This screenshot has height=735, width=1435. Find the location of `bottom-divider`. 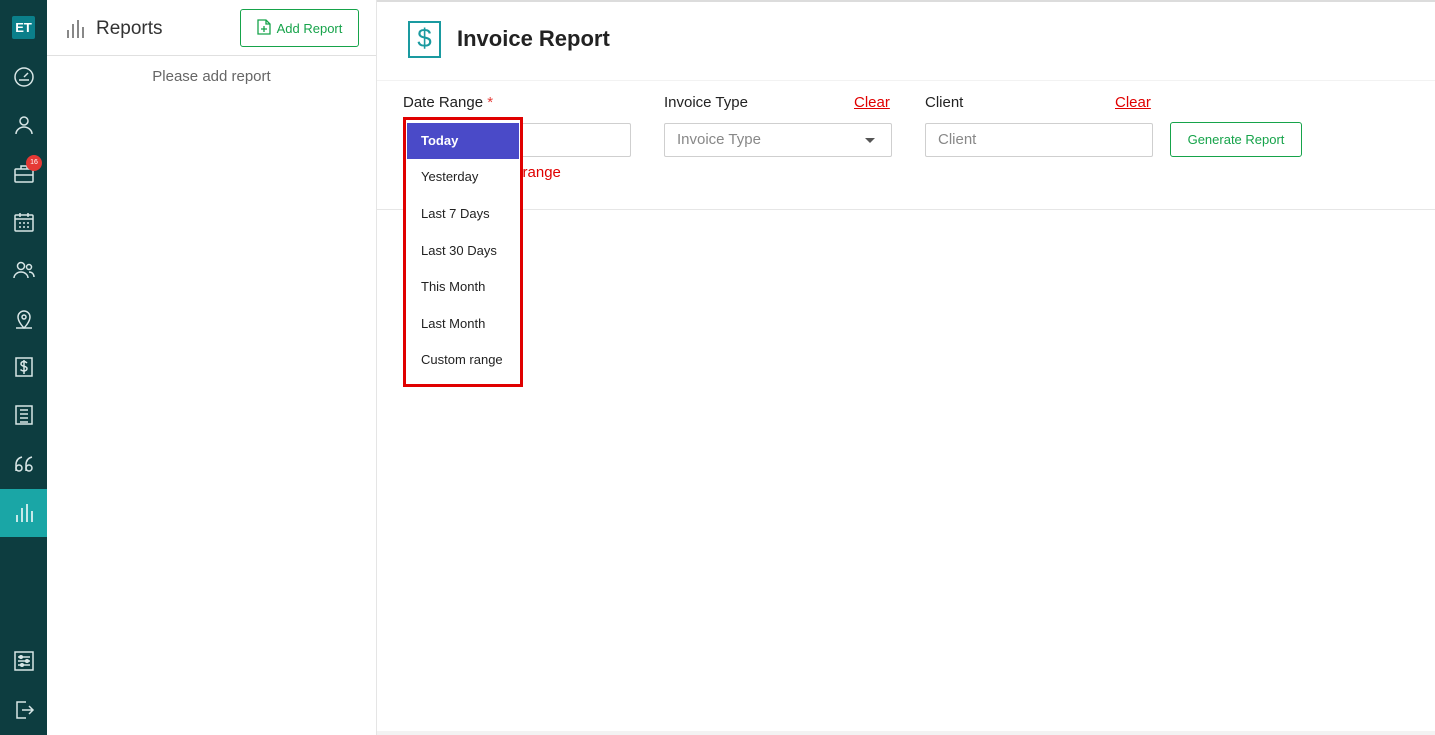

bottom-divider is located at coordinates (906, 733).